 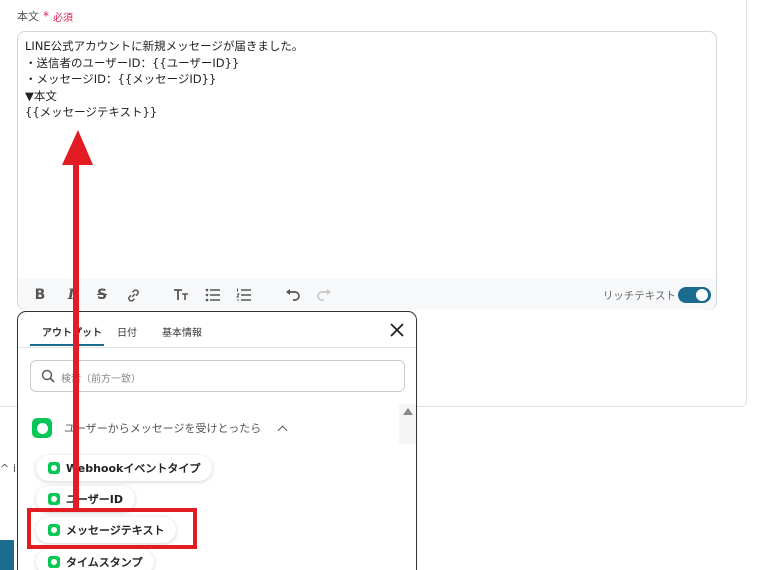 What do you see at coordinates (163, 428) in the screenshot?
I see `group-title: ユーザーからメッセージを受けとったら` at bounding box center [163, 428].